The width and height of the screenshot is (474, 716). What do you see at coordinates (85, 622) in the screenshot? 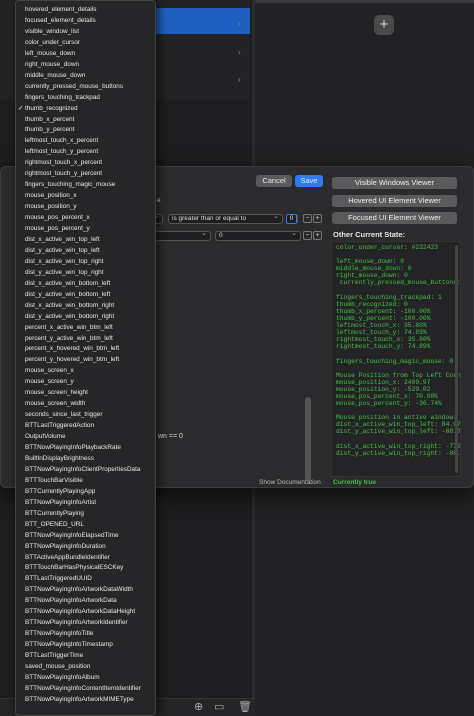
I see `menu-item: BTTNowPlayingInfoArtworkIdentifier` at bounding box center [85, 622].